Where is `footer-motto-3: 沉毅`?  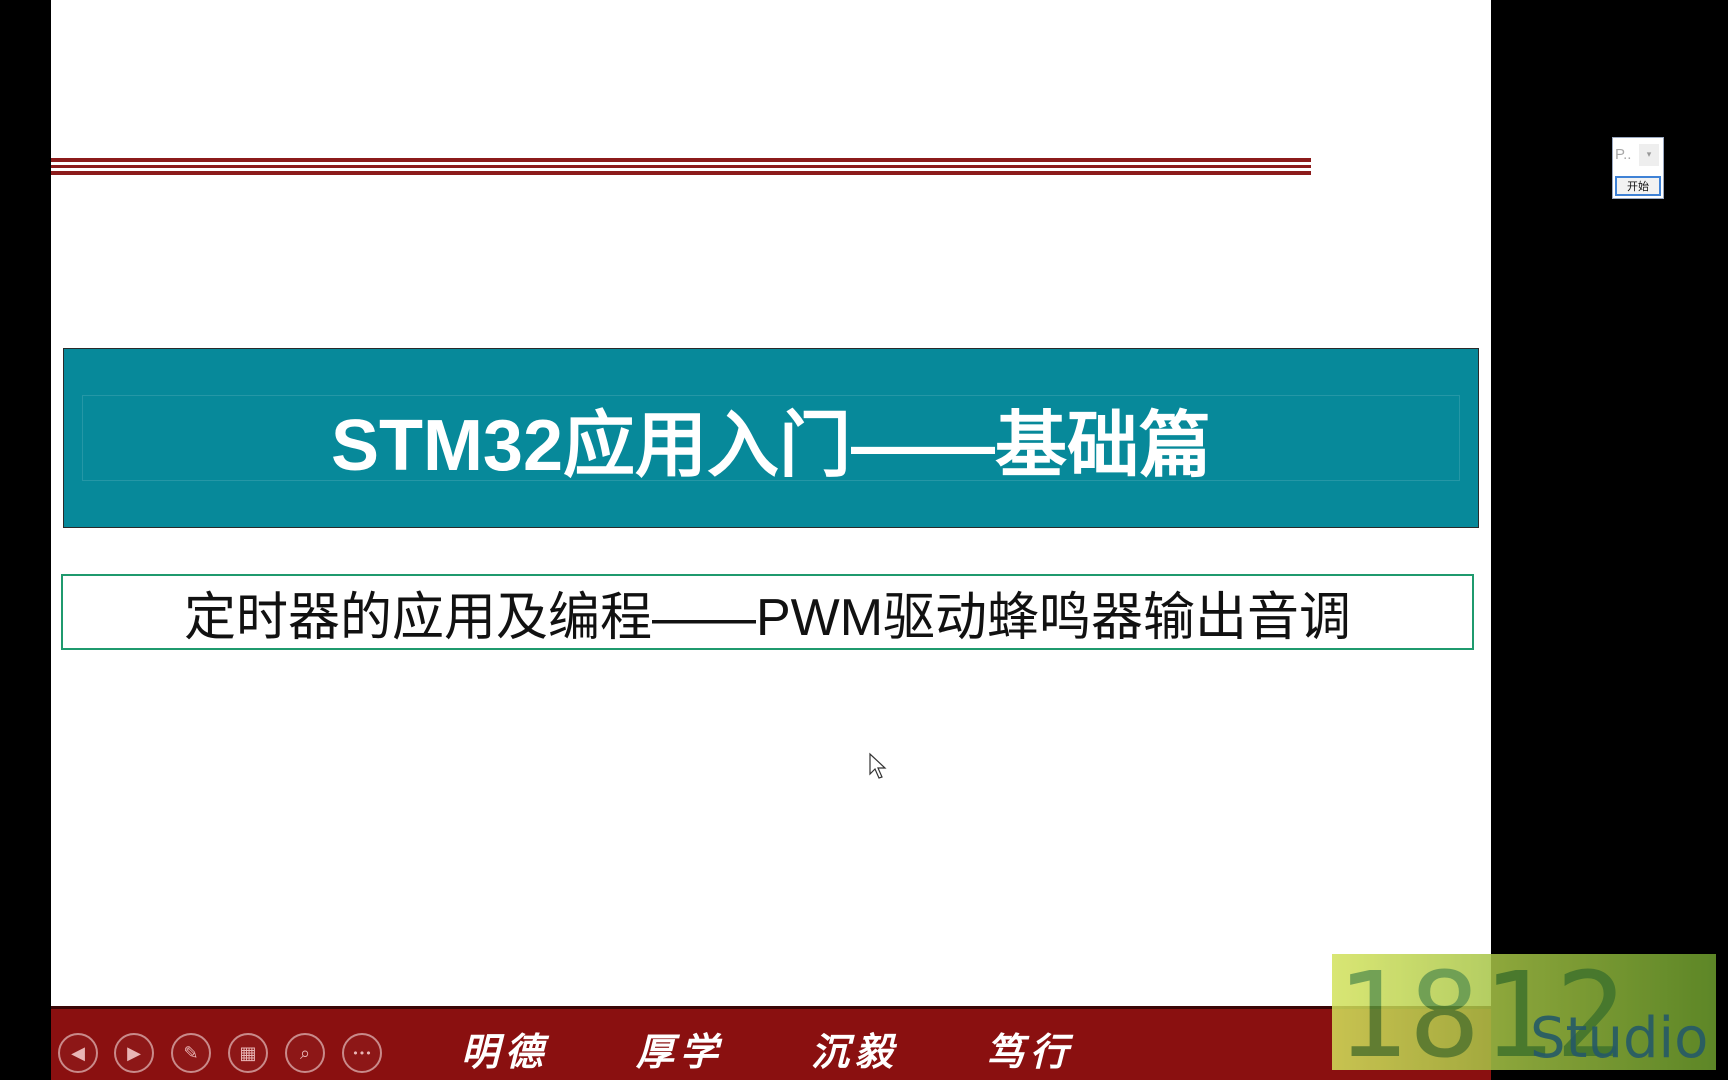 footer-motto-3: 沉毅 is located at coordinates (855, 1051).